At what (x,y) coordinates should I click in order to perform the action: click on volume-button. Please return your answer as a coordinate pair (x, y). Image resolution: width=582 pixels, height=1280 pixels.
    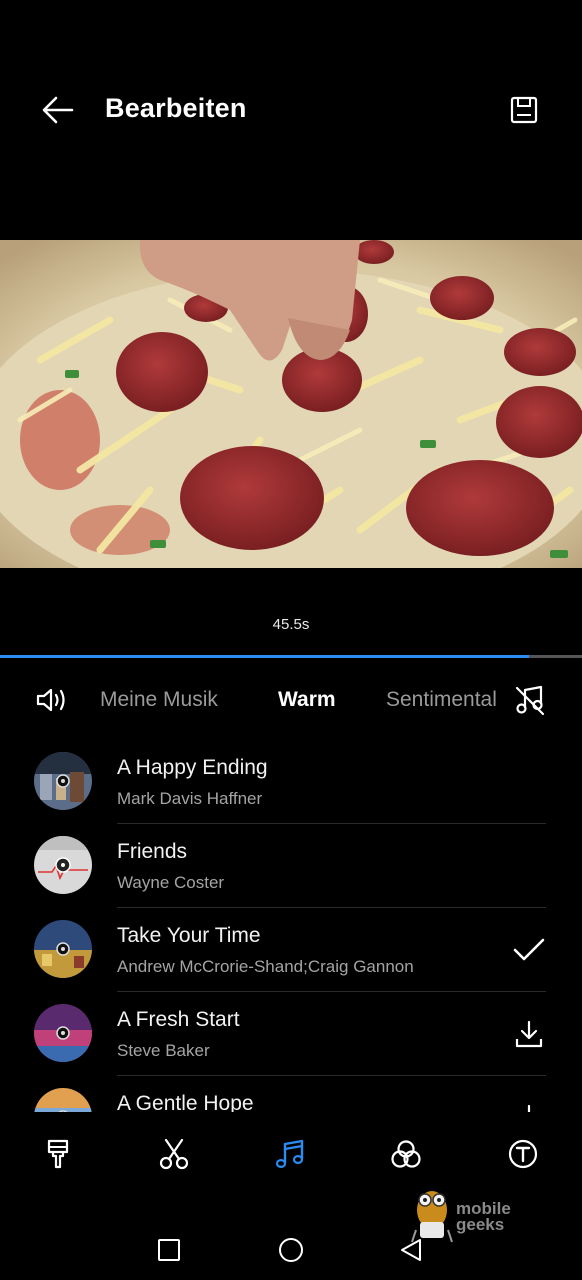
    Looking at the image, I should click on (52, 700).